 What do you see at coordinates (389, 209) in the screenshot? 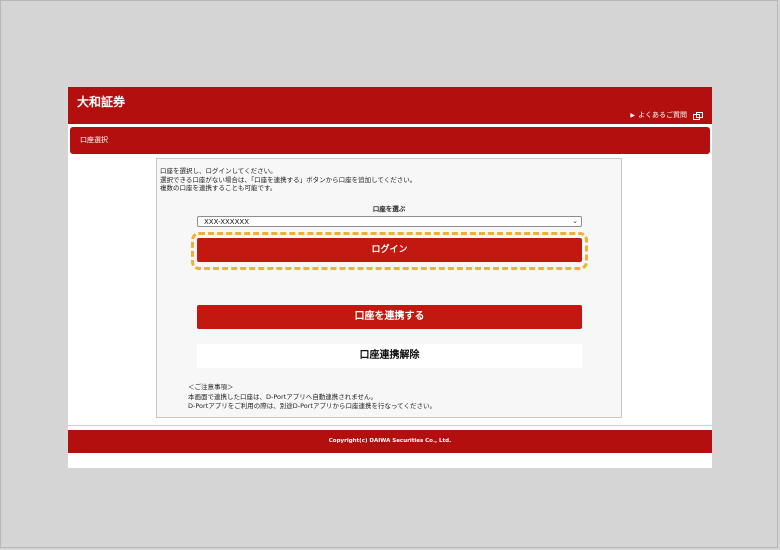
I see `account-select-label: 口座を選ぶ` at bounding box center [389, 209].